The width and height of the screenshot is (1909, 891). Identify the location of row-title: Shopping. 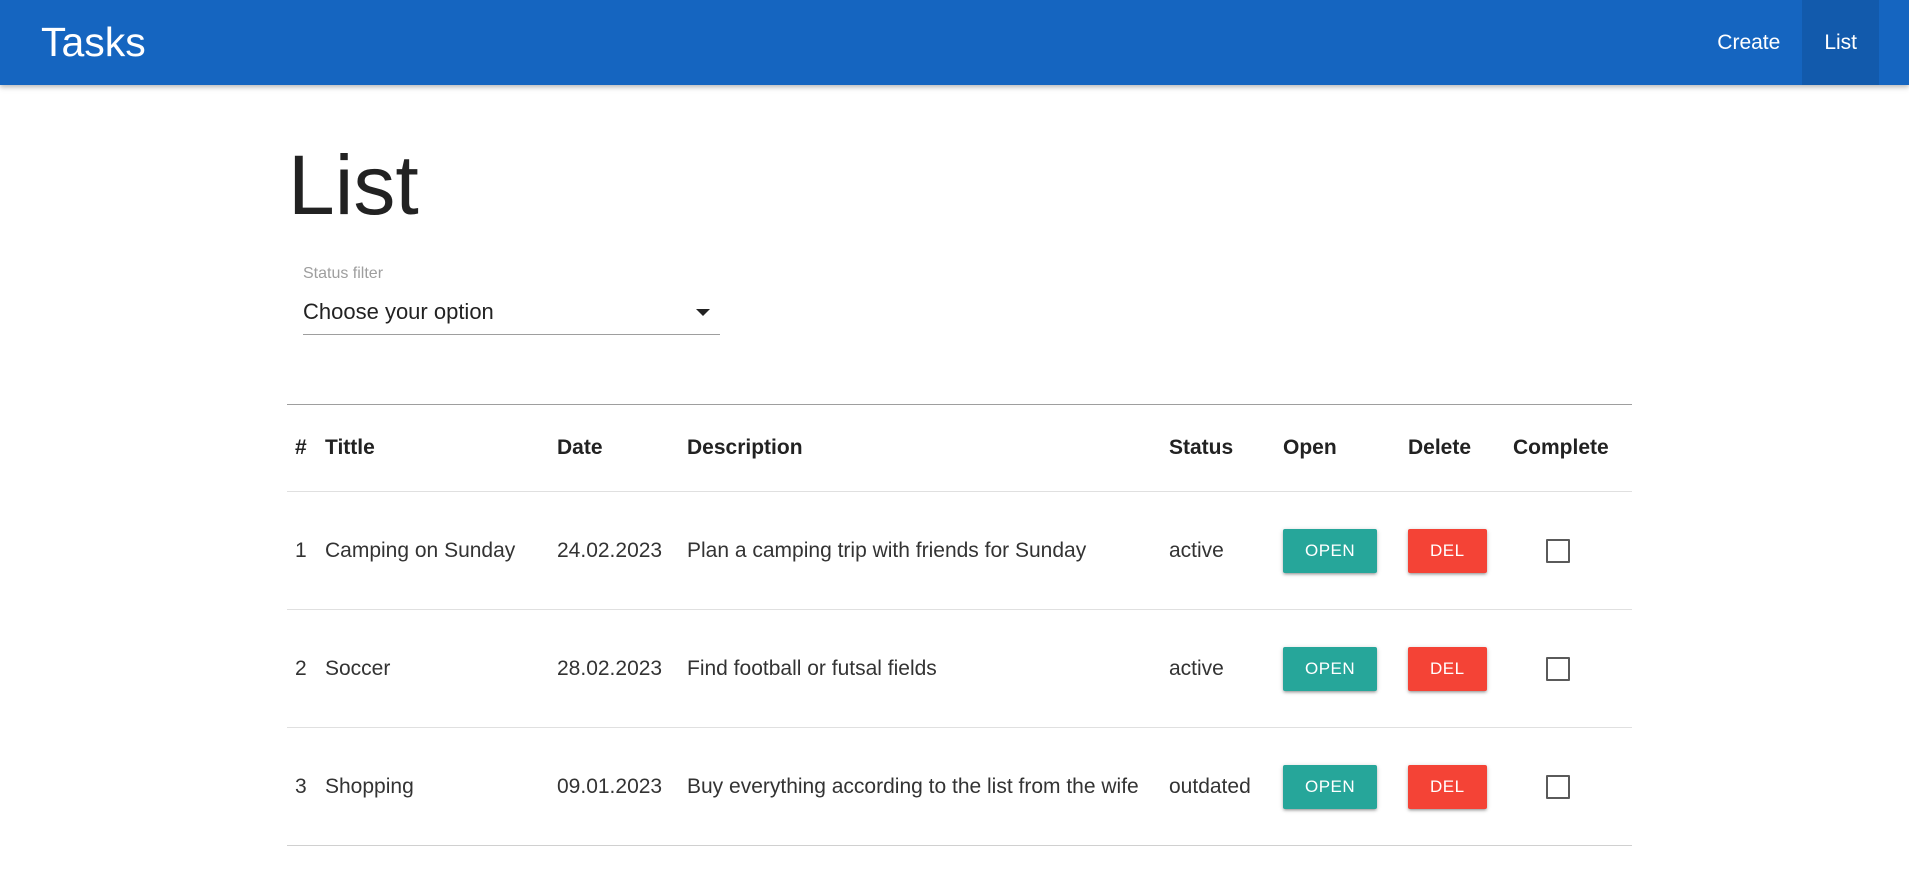
(433, 786).